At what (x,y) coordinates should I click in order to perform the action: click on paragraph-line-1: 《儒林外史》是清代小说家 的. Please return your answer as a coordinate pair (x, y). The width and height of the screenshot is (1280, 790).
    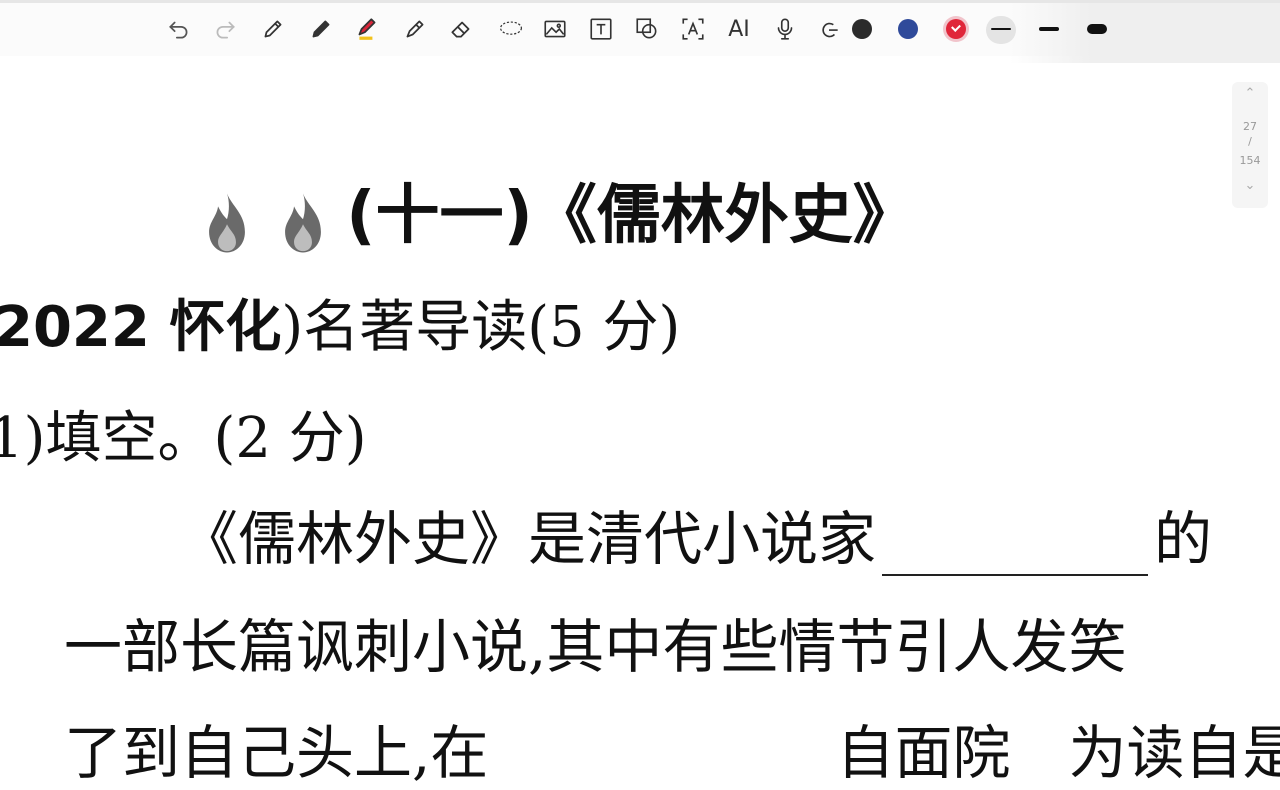
    Looking at the image, I should click on (696, 534).